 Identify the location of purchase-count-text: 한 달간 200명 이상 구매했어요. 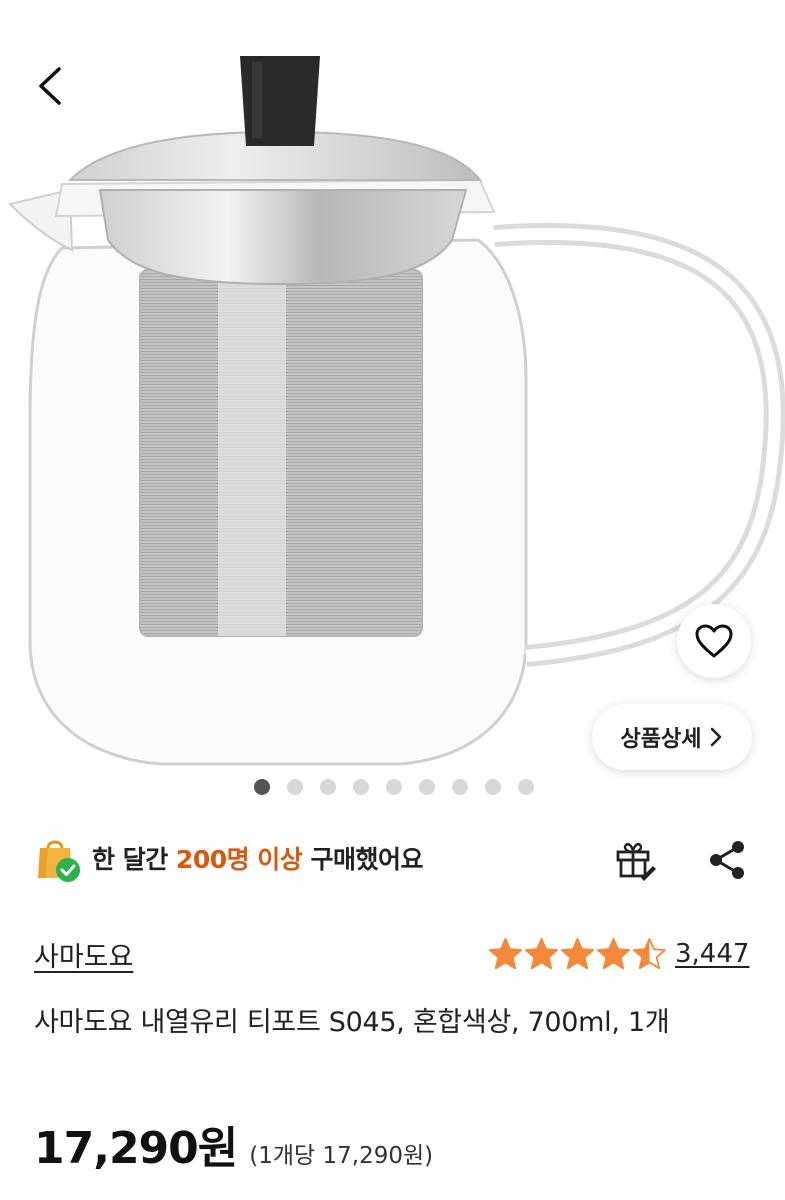
(258, 858).